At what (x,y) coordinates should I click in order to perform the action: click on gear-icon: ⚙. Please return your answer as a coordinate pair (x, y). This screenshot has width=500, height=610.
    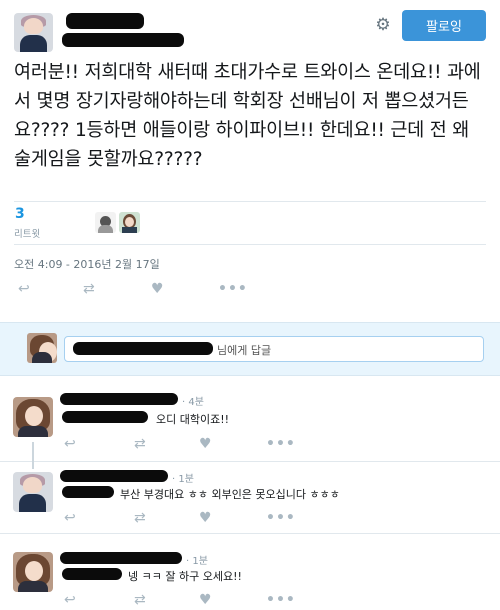
    Looking at the image, I should click on (383, 25).